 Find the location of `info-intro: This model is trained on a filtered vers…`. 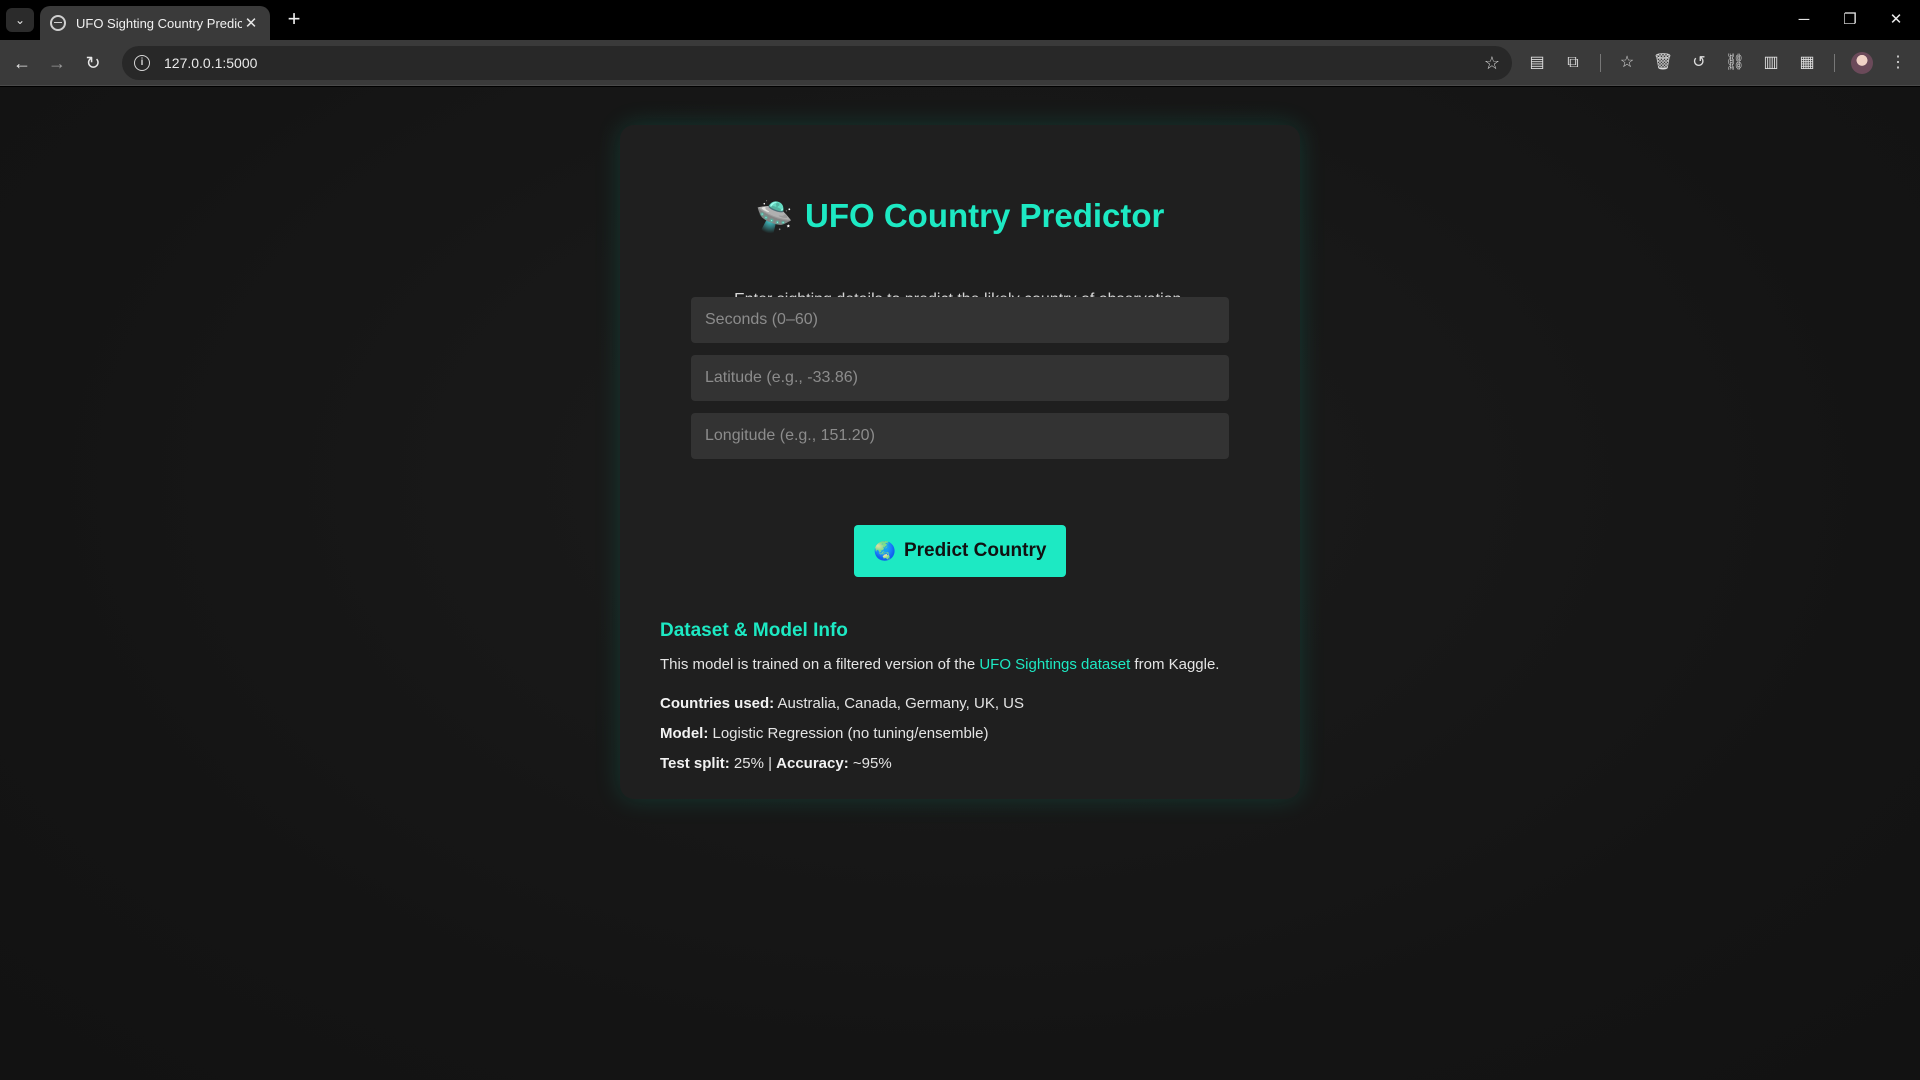

info-intro: This model is trained on a filtered vers… is located at coordinates (939, 664).